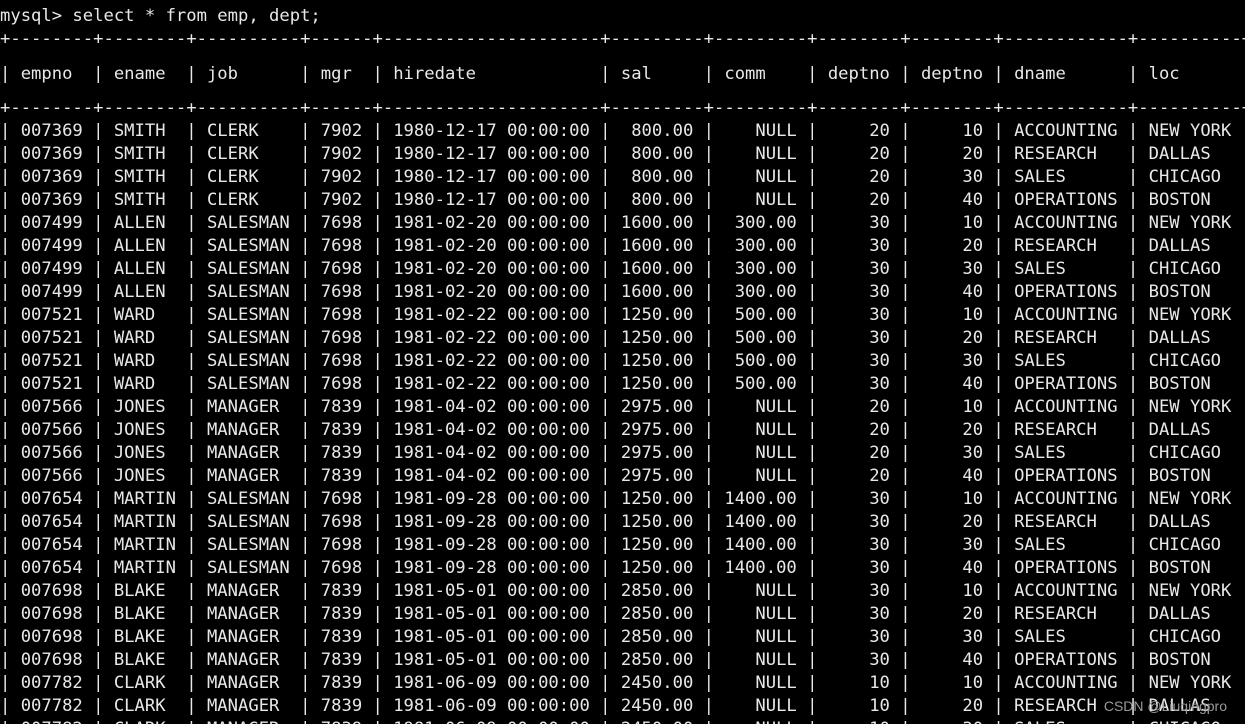 This screenshot has width=1245, height=724. Describe the element at coordinates (1165, 706) in the screenshot. I see `watermark: CSDN @Liuqingpro` at that location.